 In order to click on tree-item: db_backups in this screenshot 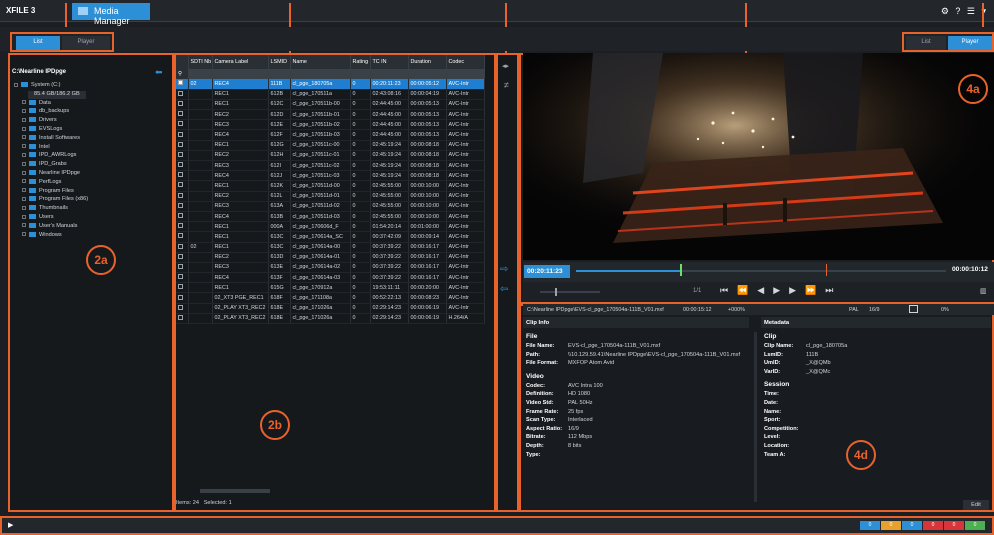, I will do `click(45, 112)`.